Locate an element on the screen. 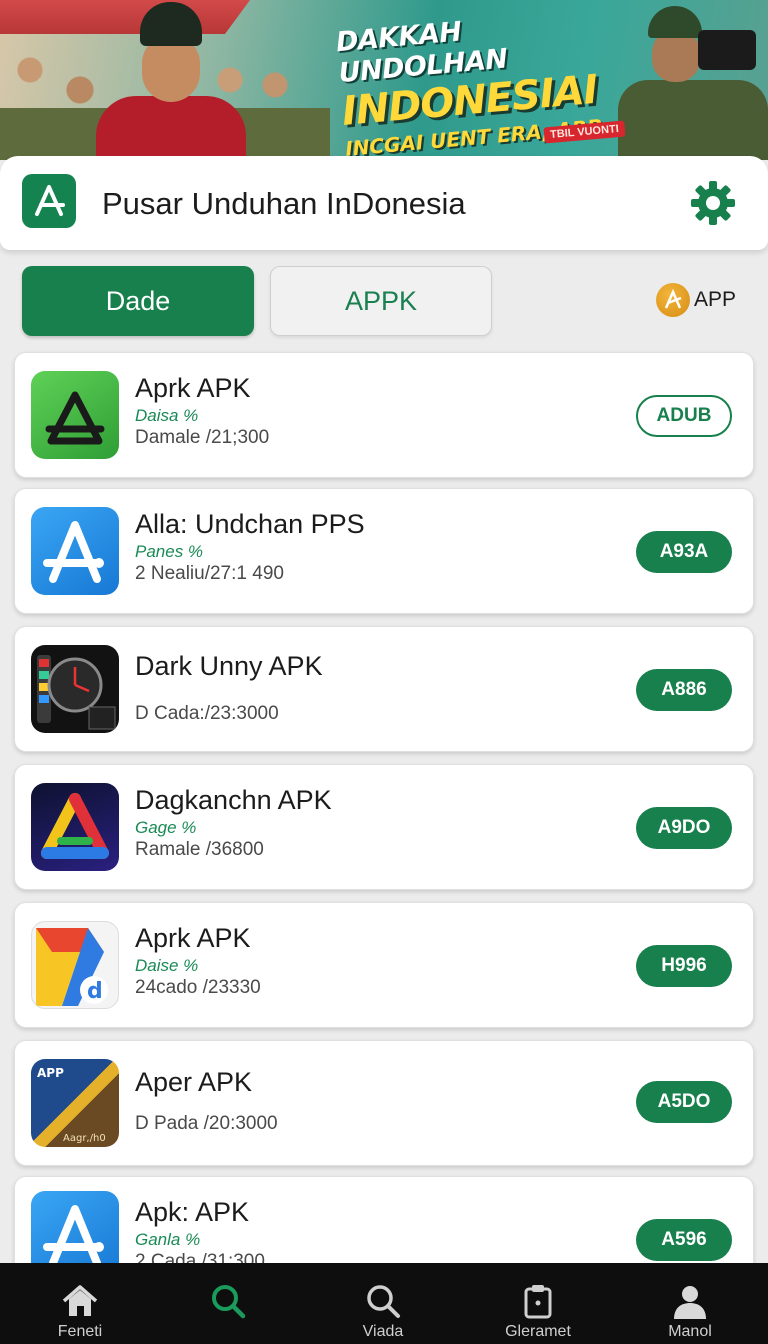 This screenshot has width=768, height=1344. nav-label: Feneti is located at coordinates (80, 1331).